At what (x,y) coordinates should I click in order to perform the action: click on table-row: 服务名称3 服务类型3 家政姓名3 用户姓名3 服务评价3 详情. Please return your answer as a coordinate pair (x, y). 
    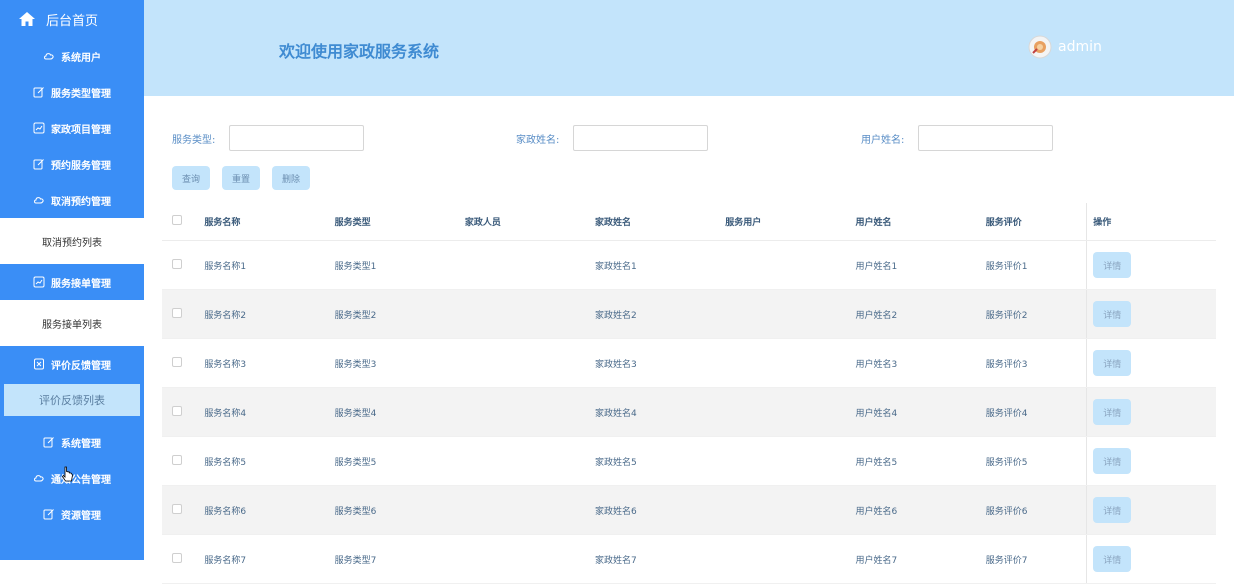
    Looking at the image, I should click on (689, 363).